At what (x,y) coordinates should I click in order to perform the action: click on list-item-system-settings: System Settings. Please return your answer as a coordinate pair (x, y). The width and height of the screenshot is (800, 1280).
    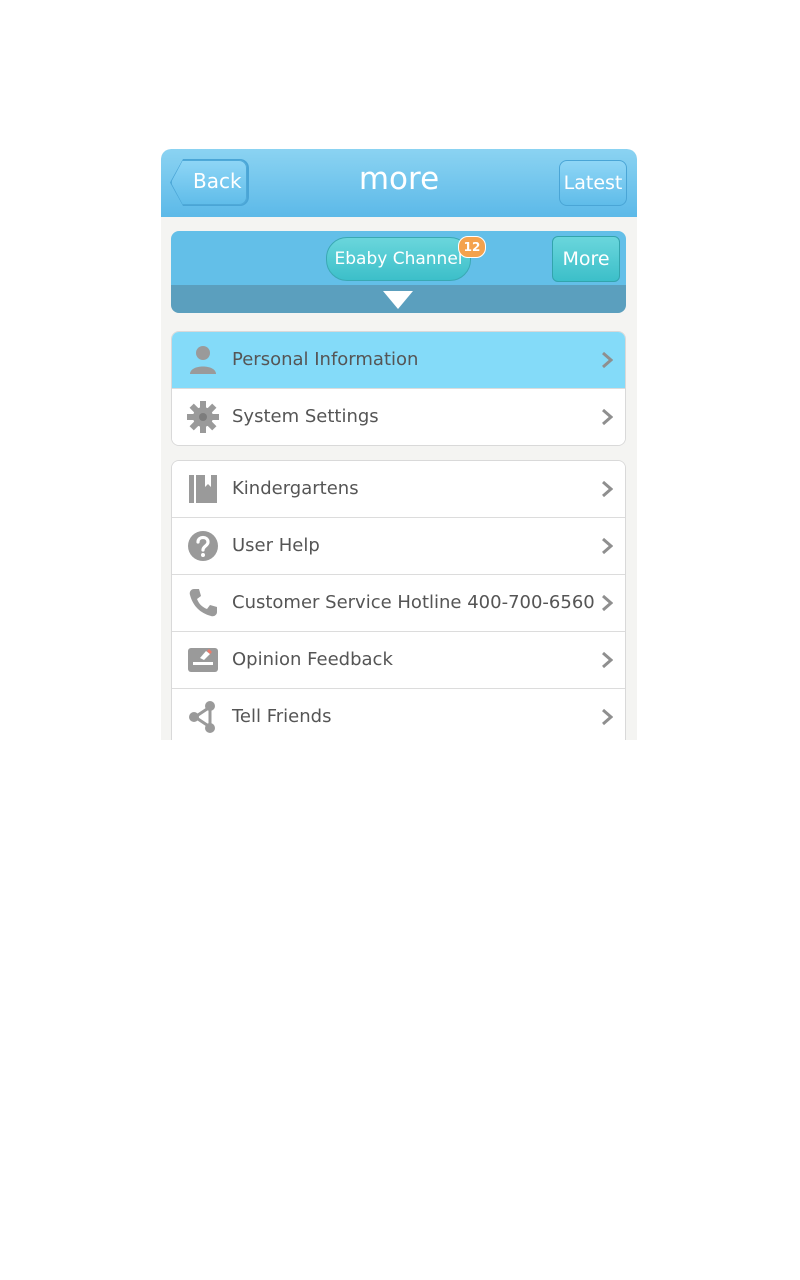
    Looking at the image, I should click on (398, 416).